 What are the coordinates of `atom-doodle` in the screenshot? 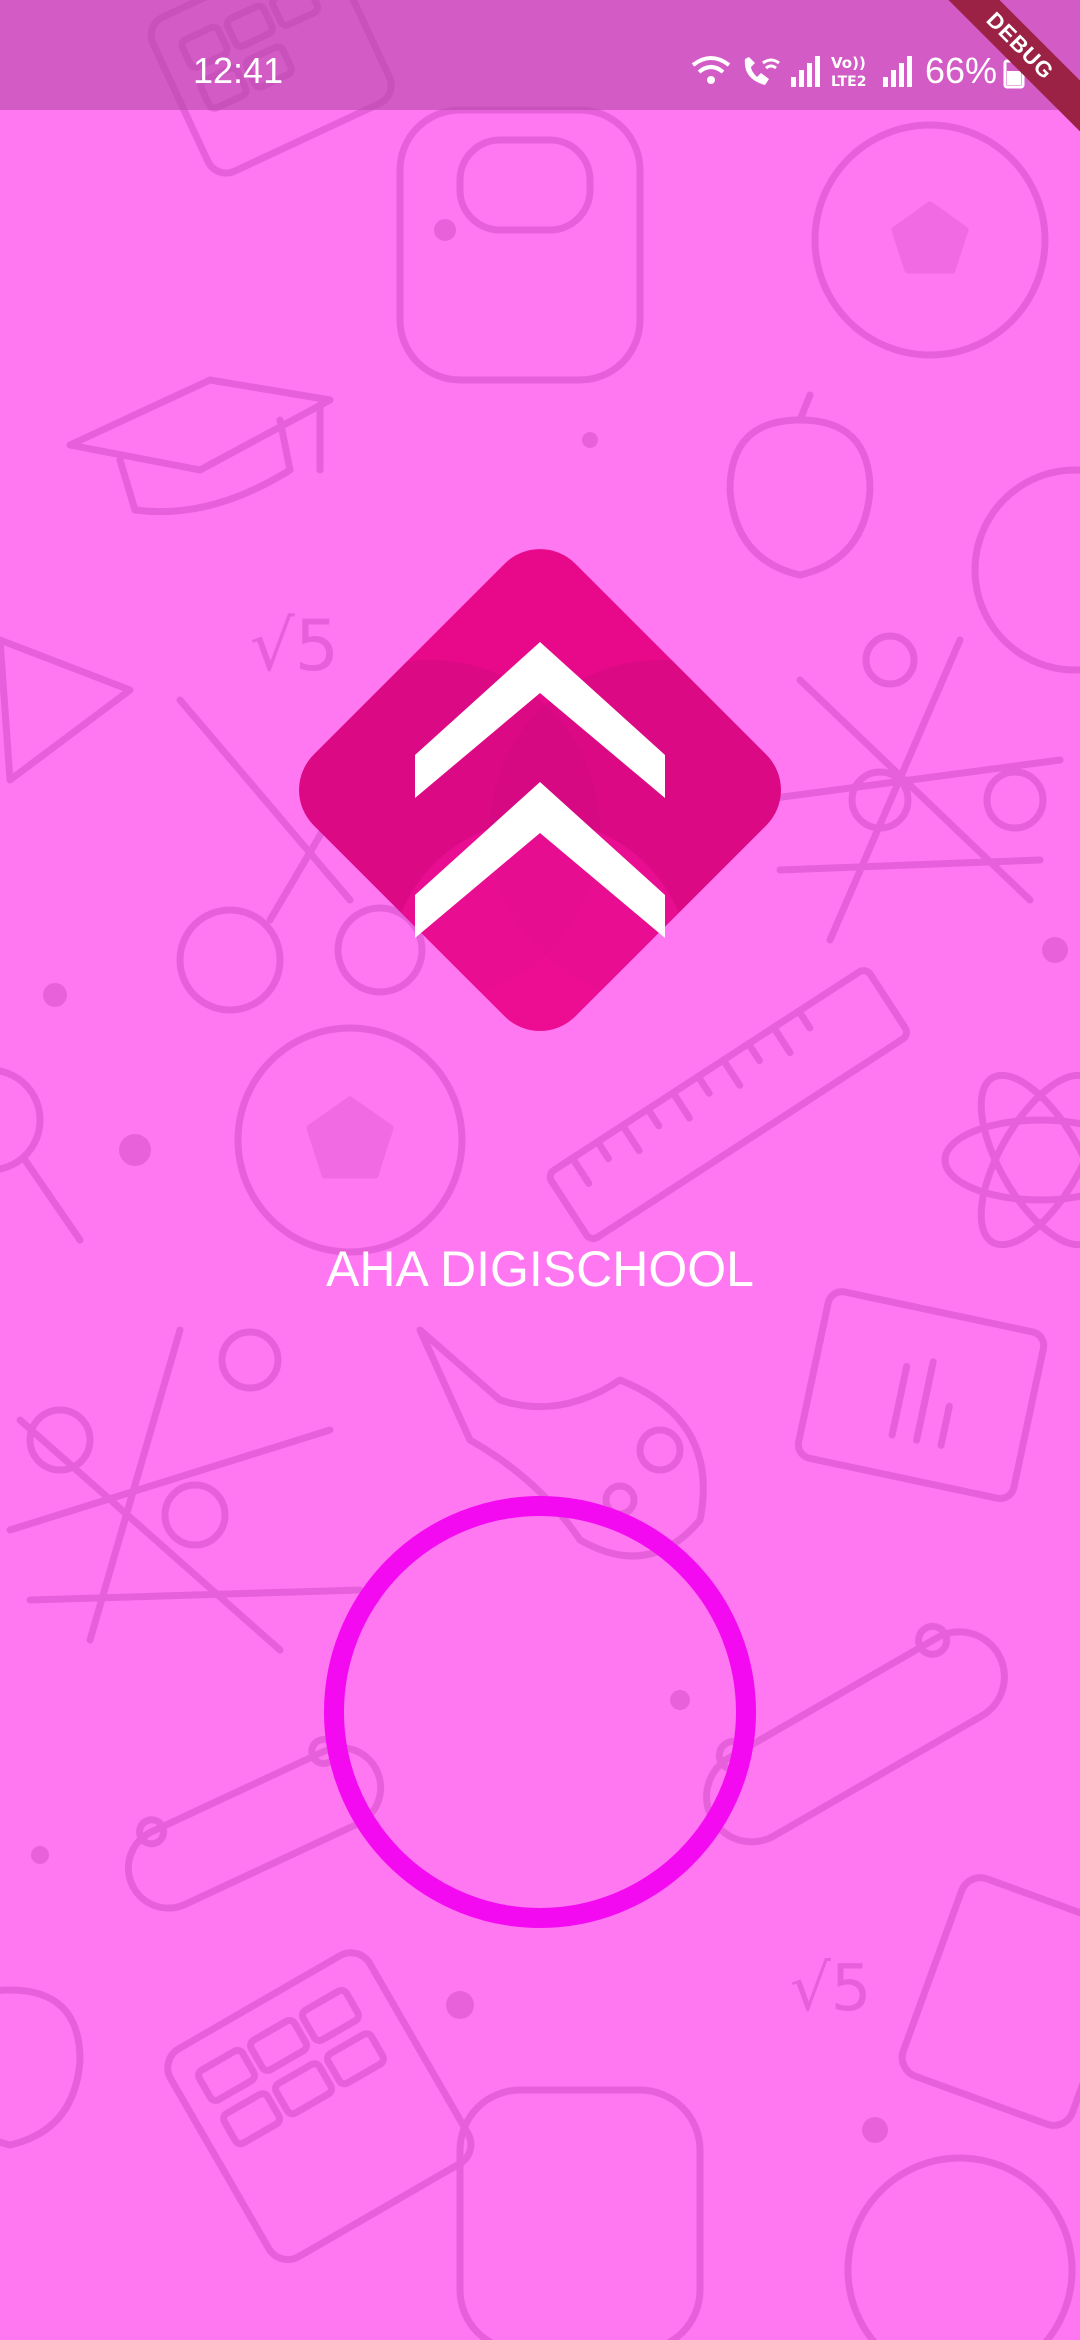 It's located at (1010, 1160).